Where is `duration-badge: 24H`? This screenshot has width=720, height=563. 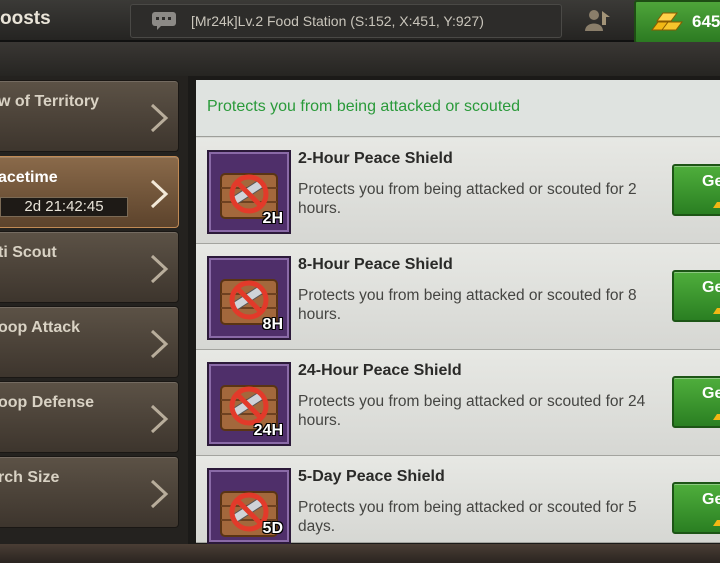
duration-badge: 24H is located at coordinates (268, 430).